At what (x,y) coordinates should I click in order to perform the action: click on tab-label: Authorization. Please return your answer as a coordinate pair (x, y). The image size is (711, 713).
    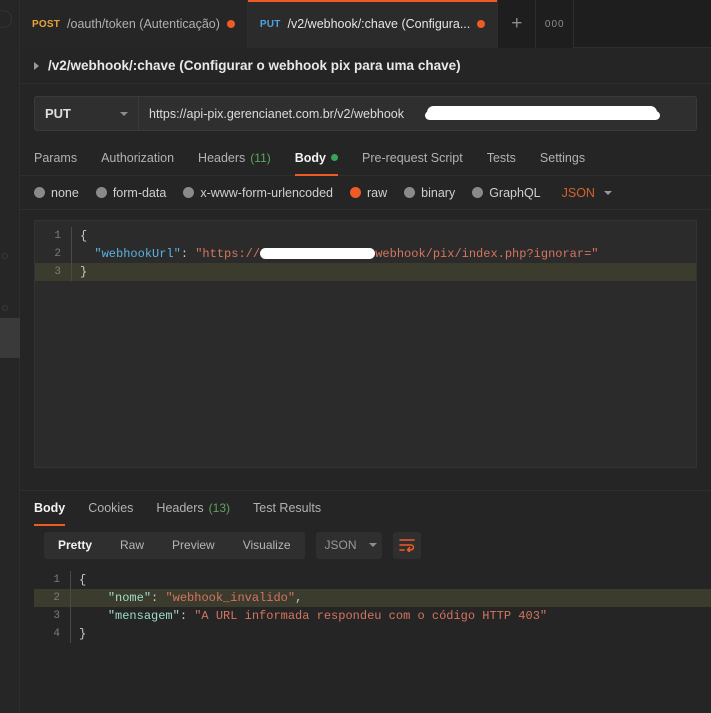
    Looking at the image, I should click on (138, 157).